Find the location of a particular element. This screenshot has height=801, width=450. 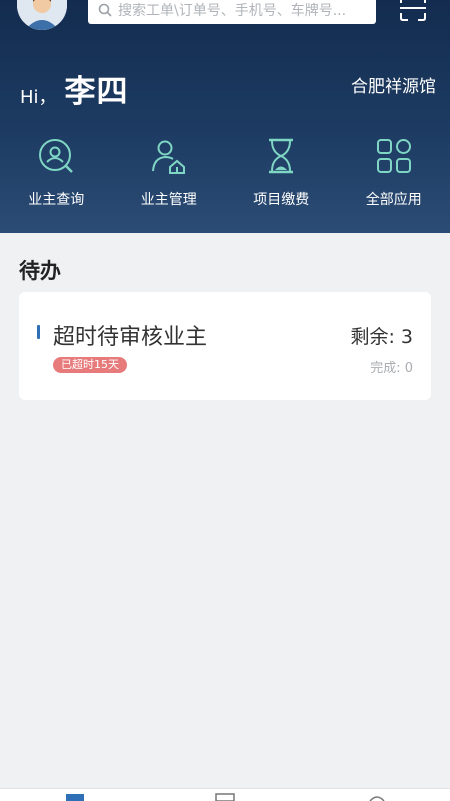

quick-actions: 业主查询 业主管理 项目缴费 is located at coordinates (225, 173).